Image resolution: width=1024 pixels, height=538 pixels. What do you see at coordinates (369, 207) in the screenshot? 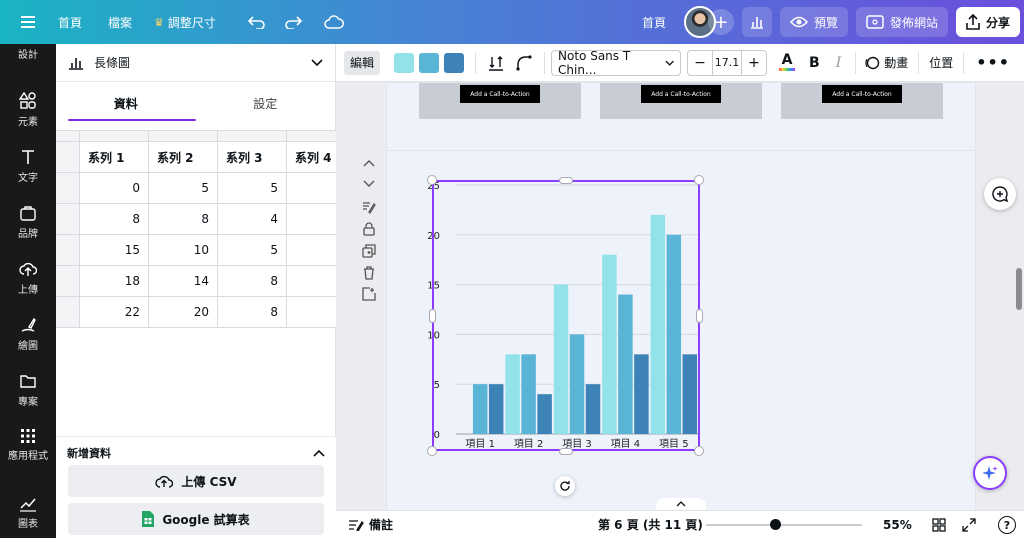
I see `add-note-icon` at bounding box center [369, 207].